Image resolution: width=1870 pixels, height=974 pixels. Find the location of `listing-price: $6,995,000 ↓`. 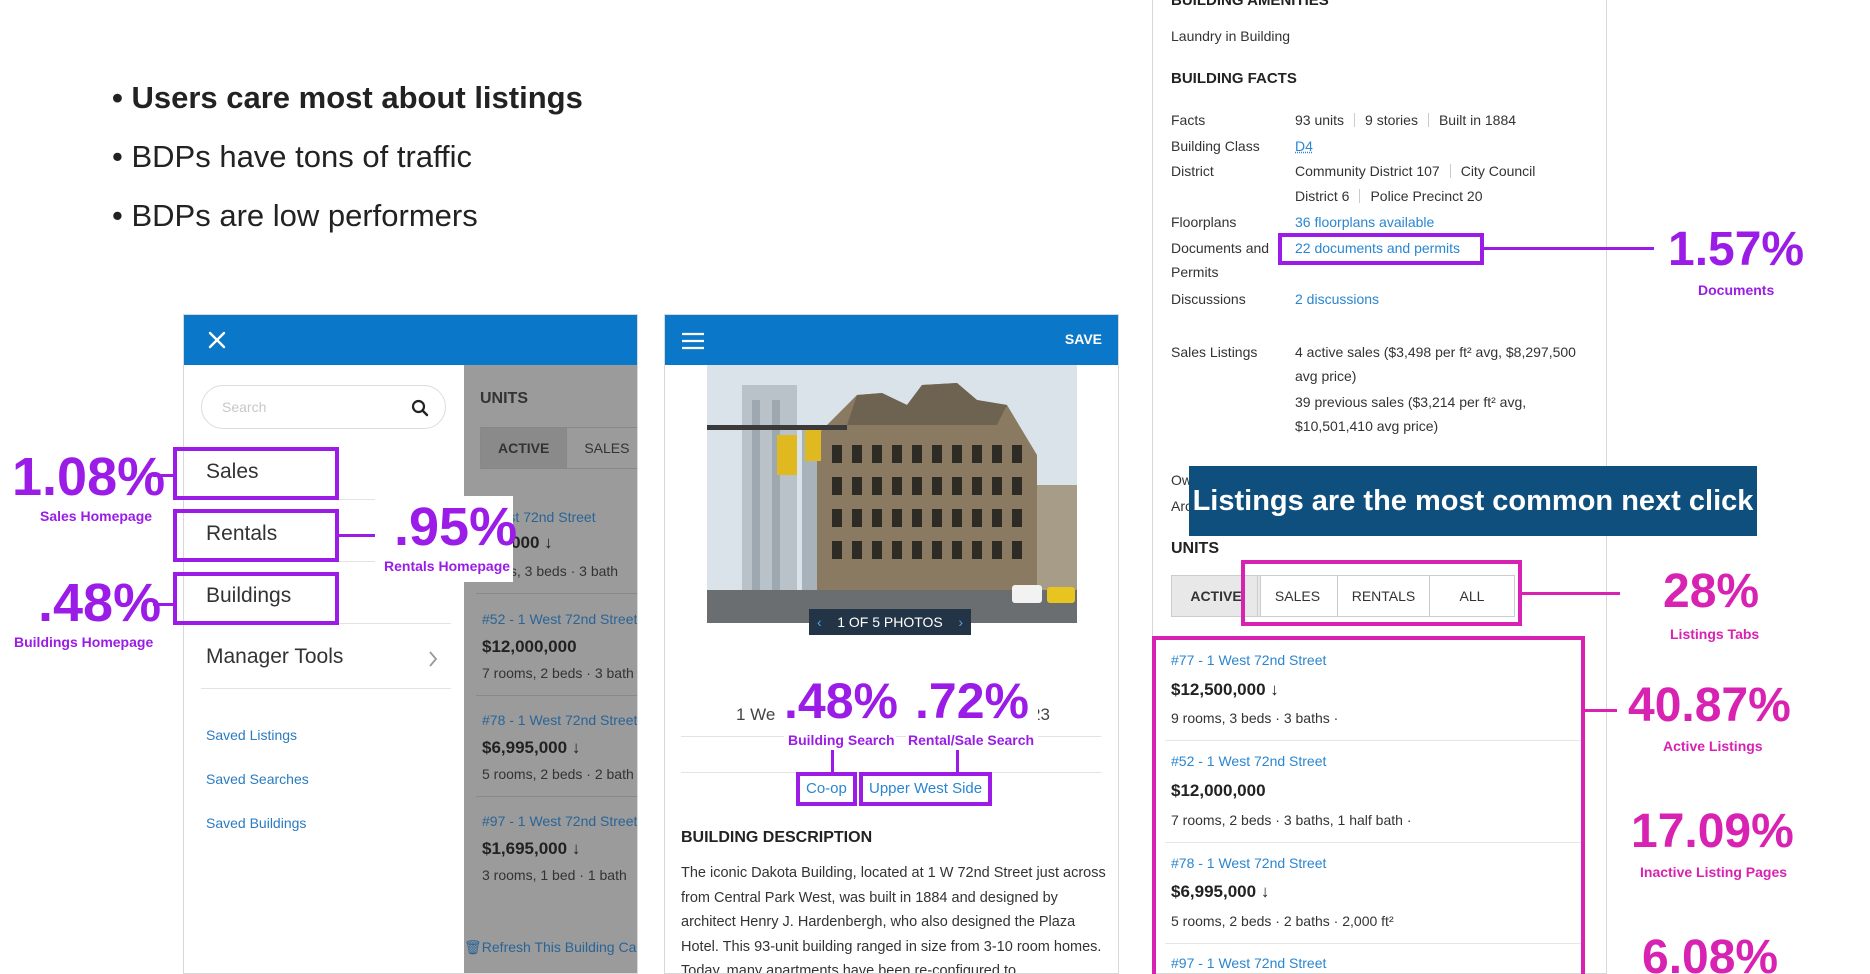

listing-price: $6,995,000 ↓ is located at coordinates (531, 748).